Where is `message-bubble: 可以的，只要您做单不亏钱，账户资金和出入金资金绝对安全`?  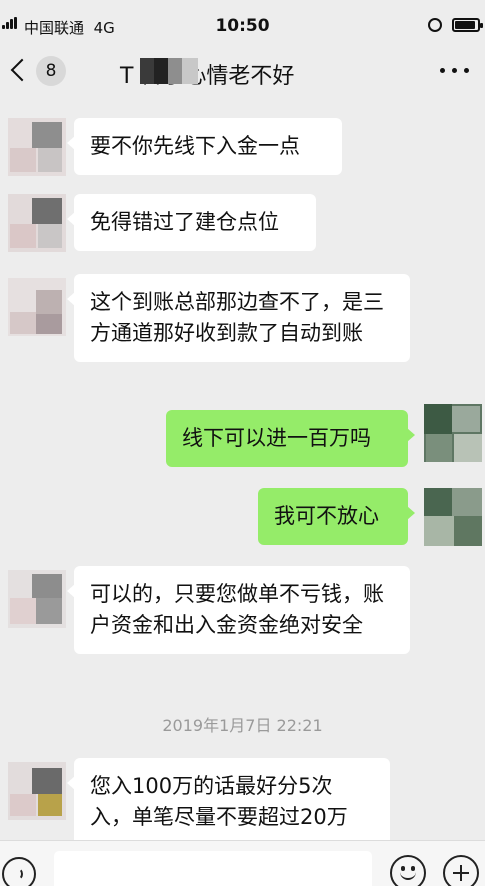
message-bubble: 可以的，只要您做单不亏钱，账户资金和出入金资金绝对安全 is located at coordinates (238, 610).